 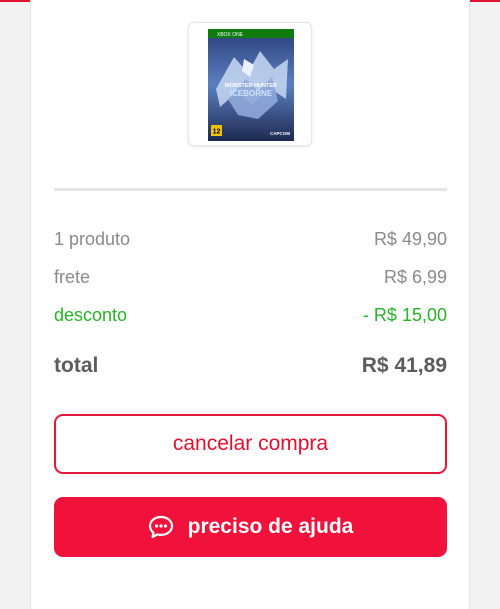 What do you see at coordinates (76, 365) in the screenshot?
I see `total-label: total` at bounding box center [76, 365].